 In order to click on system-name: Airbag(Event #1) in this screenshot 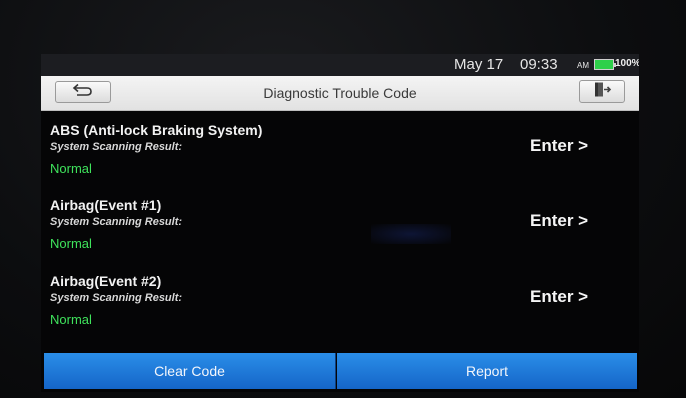, I will do `click(106, 205)`.